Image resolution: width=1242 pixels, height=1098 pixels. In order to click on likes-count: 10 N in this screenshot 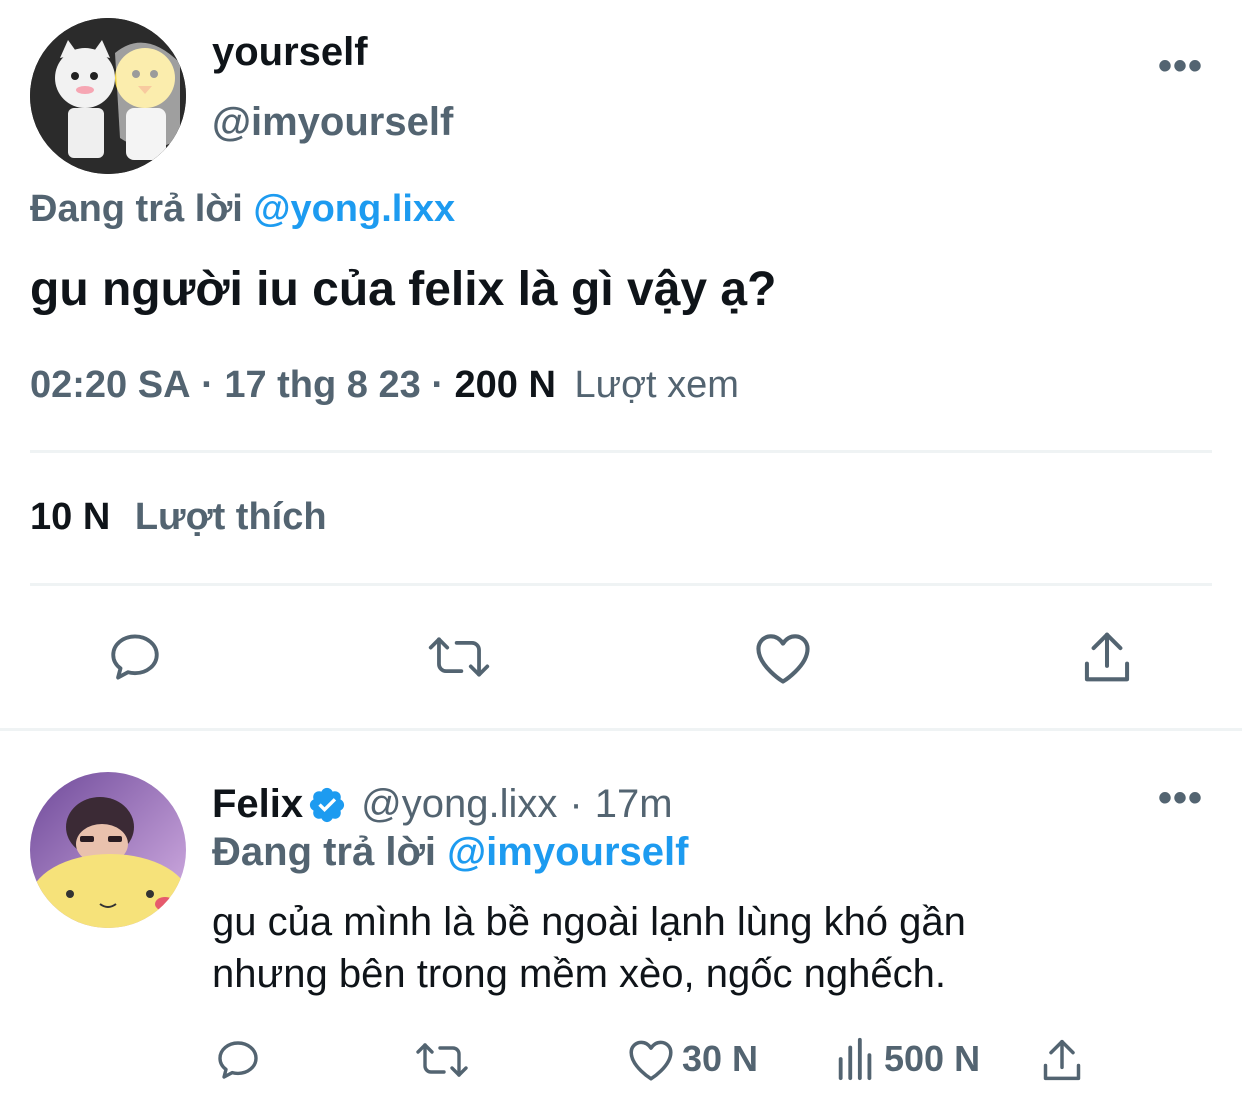, I will do `click(70, 517)`.